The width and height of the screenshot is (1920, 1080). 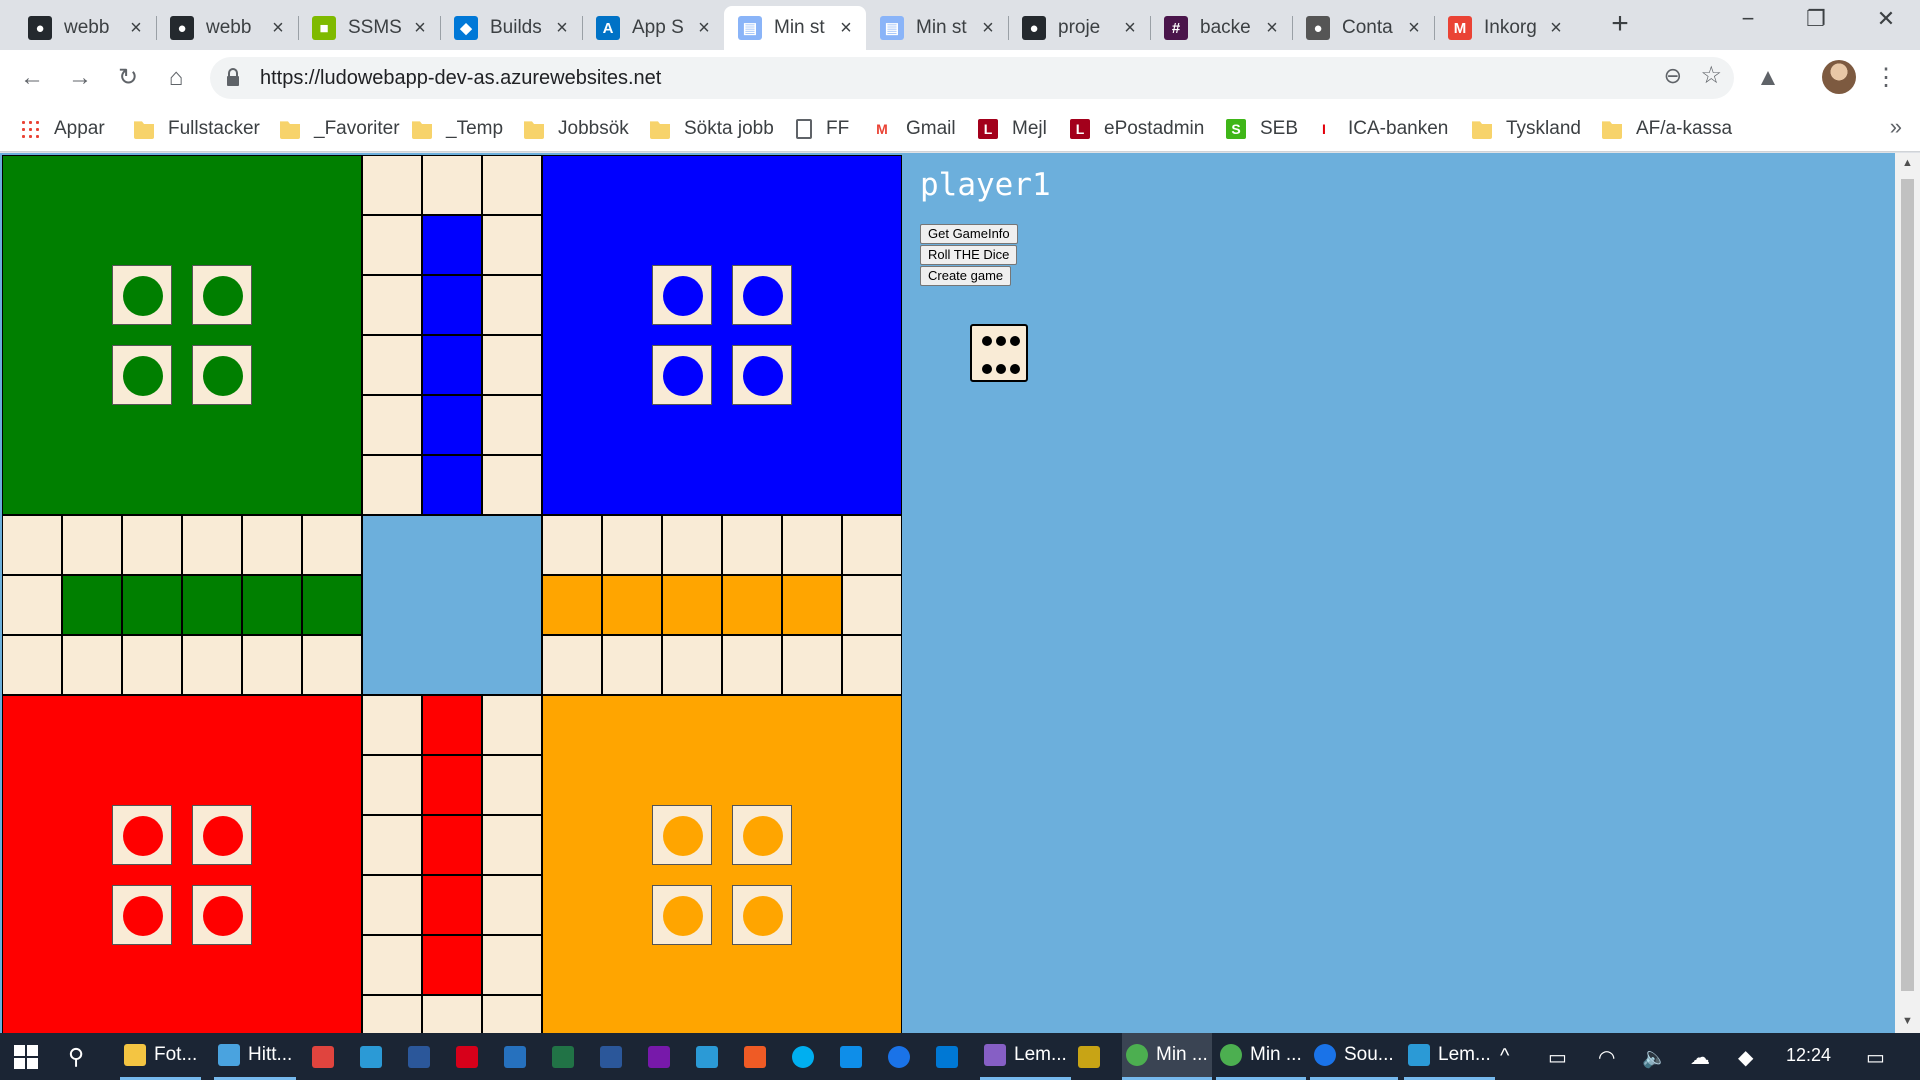 What do you see at coordinates (227, 28) in the screenshot?
I see `browser-tab: ● webb ×` at bounding box center [227, 28].